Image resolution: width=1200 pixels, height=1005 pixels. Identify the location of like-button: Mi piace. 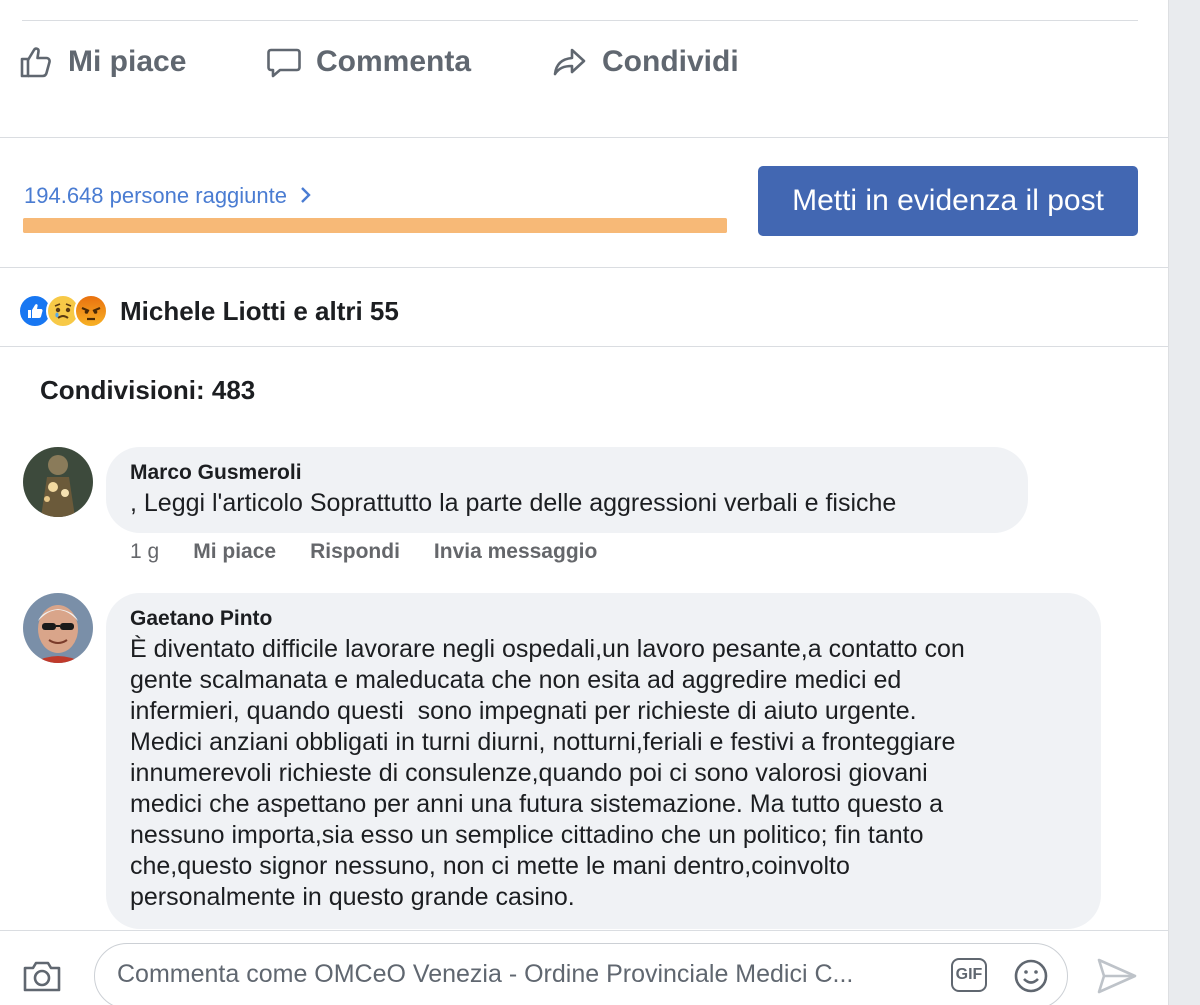
(102, 62).